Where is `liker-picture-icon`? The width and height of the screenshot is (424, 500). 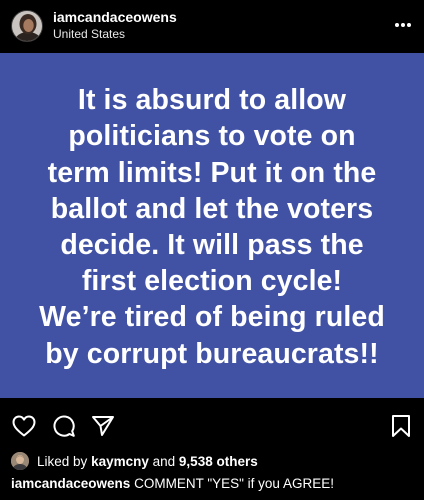
liker-picture-icon is located at coordinates (20, 461).